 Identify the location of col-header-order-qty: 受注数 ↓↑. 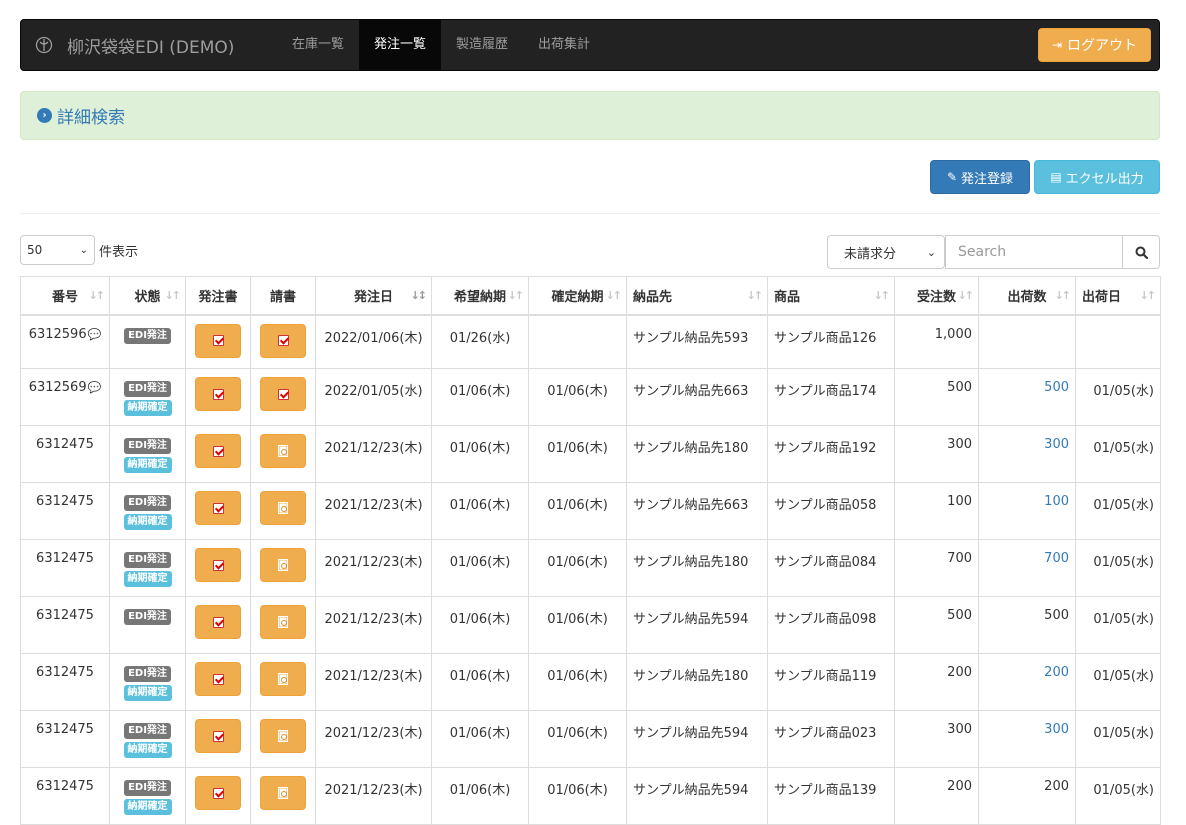
(936, 296).